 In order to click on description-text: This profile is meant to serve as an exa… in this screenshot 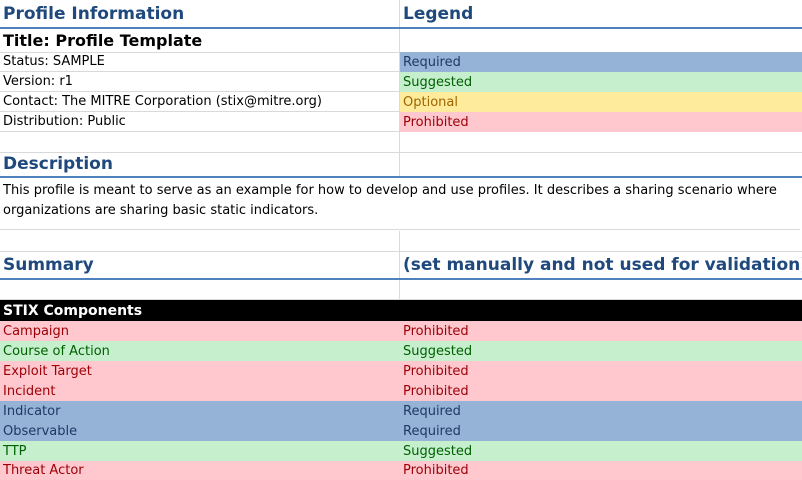, I will do `click(400, 204)`.